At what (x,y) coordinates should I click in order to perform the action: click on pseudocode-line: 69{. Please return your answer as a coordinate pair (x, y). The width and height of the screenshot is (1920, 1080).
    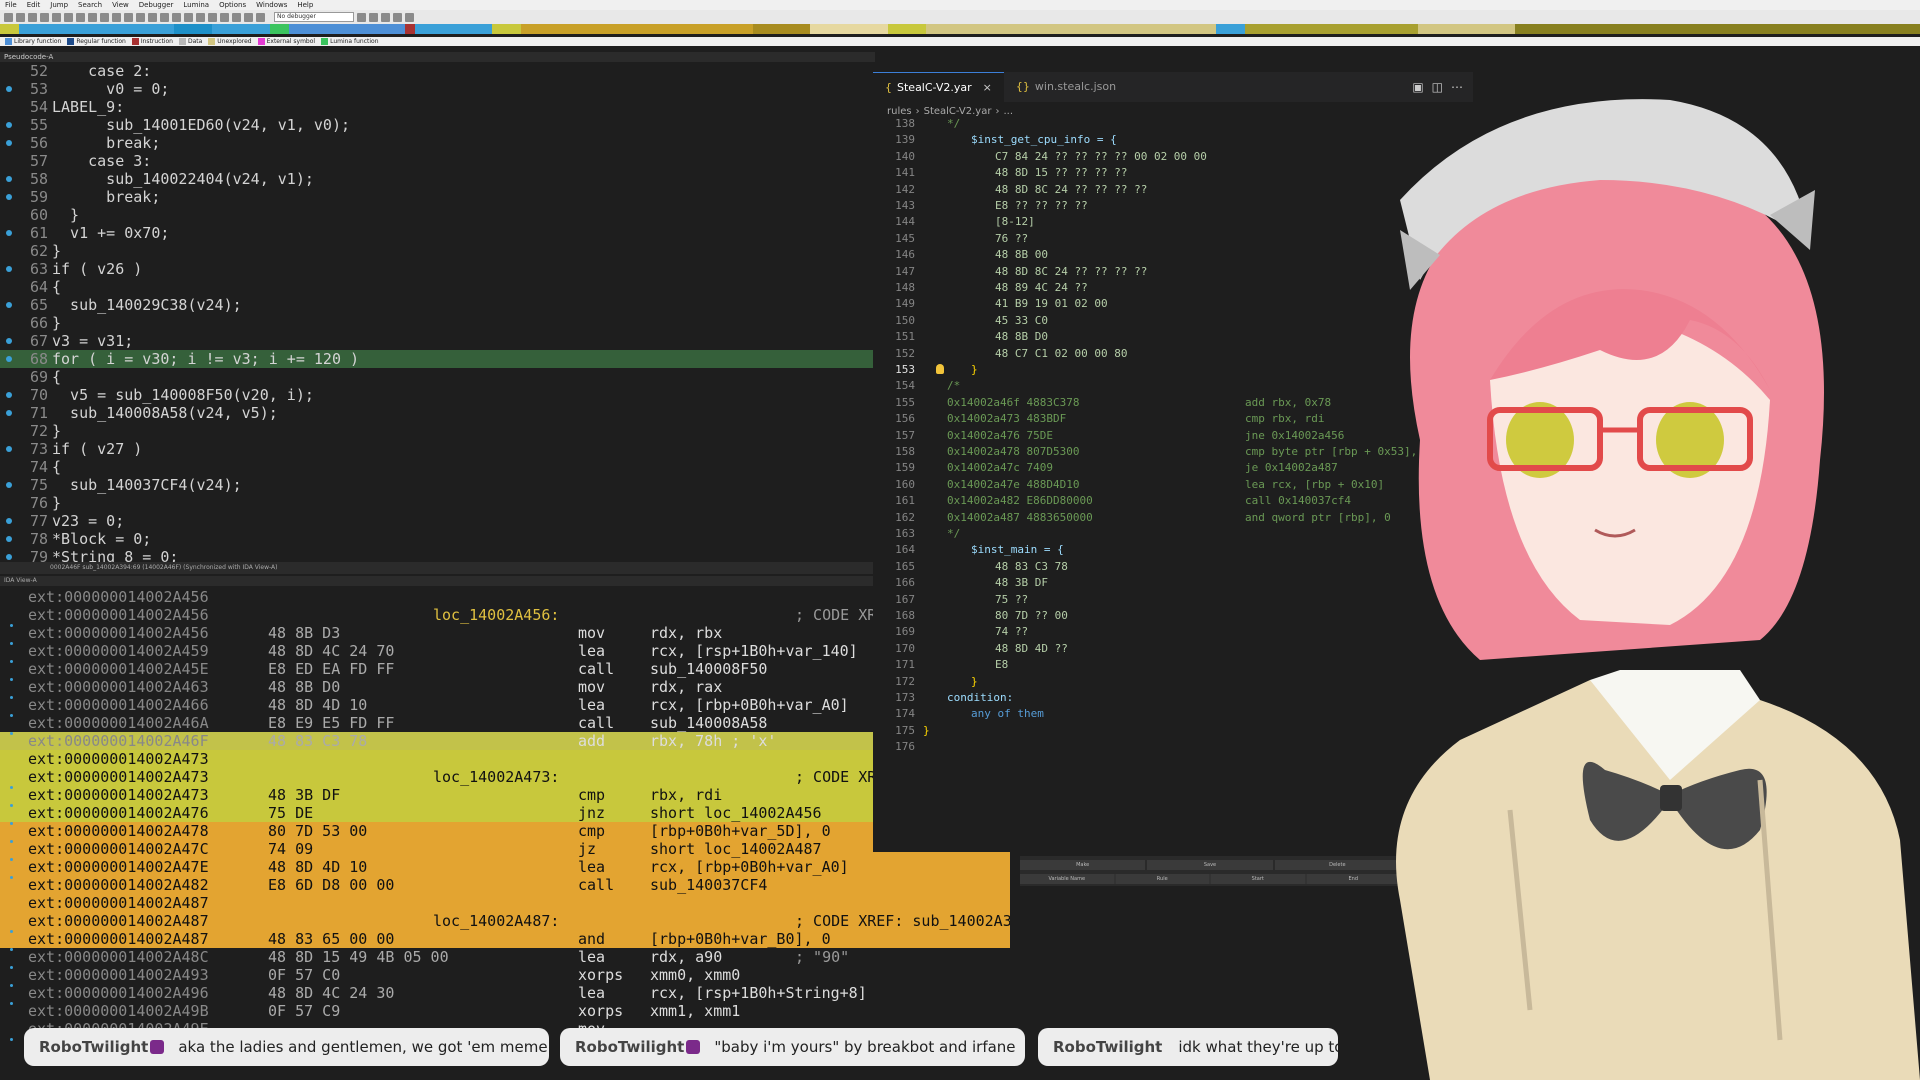
    Looking at the image, I should click on (437, 377).